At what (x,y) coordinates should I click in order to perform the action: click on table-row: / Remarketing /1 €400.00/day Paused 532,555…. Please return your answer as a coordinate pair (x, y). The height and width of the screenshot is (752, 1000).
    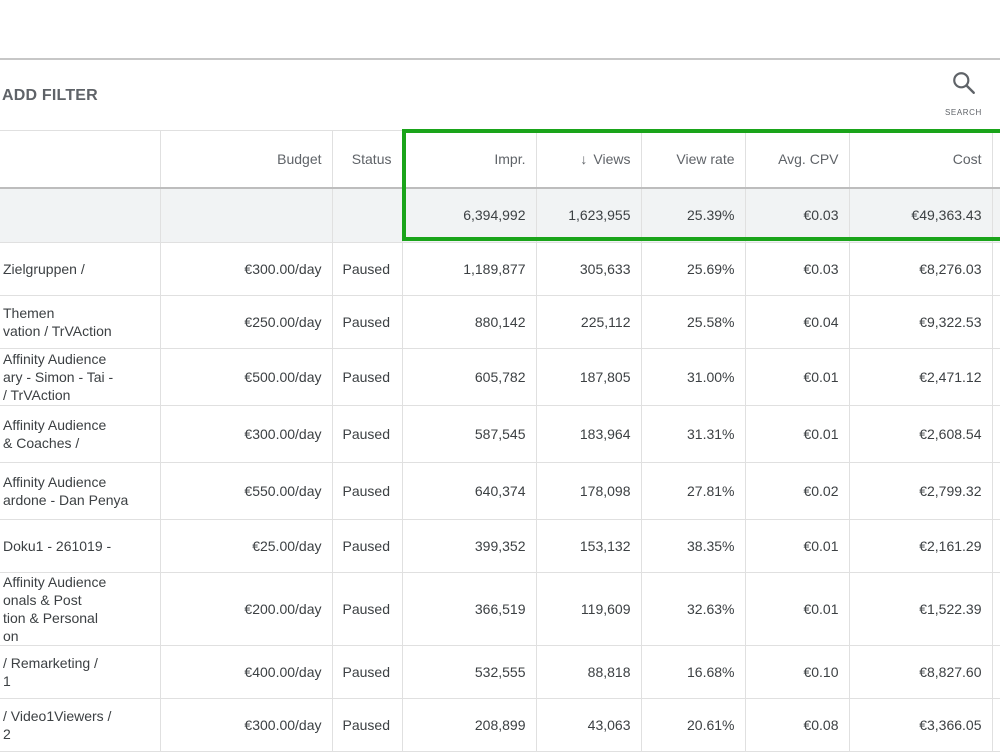
    Looking at the image, I should click on (500, 672).